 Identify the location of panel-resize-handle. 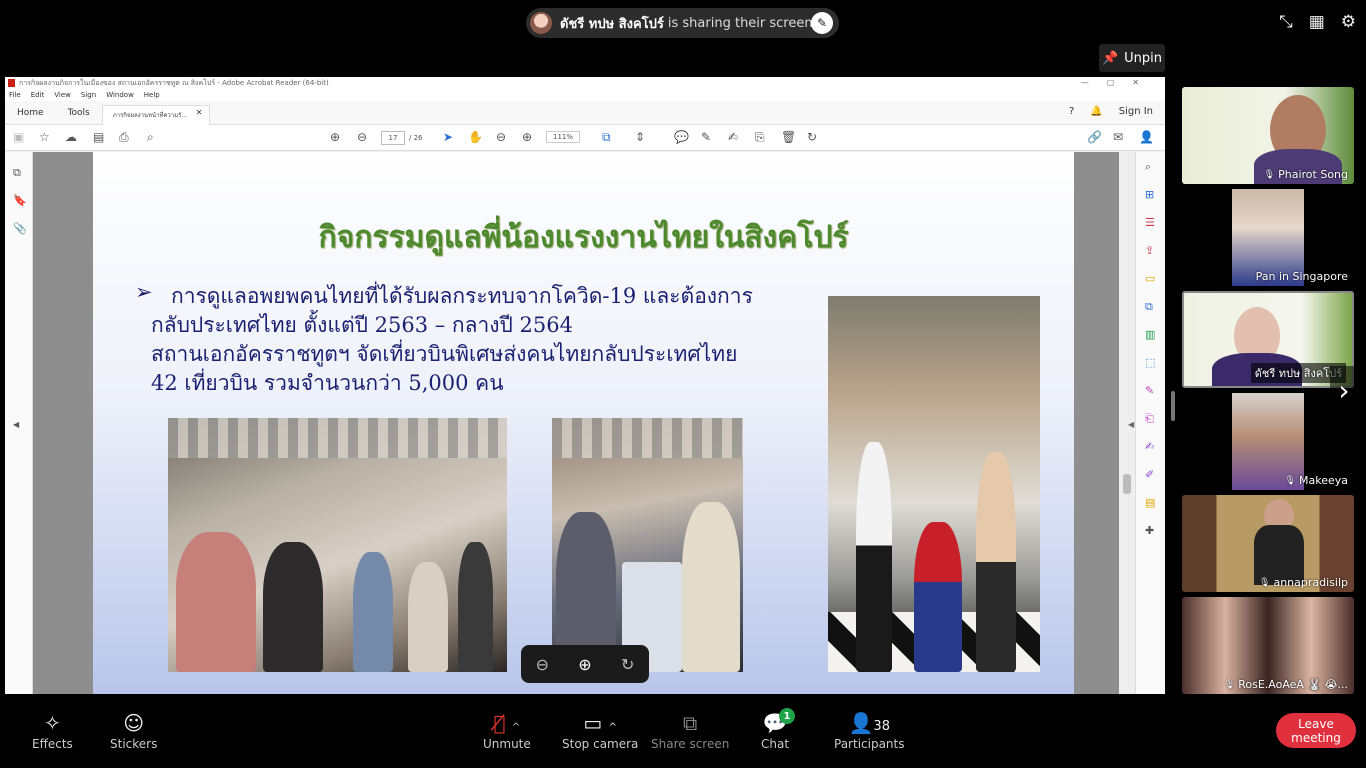
(1173, 406).